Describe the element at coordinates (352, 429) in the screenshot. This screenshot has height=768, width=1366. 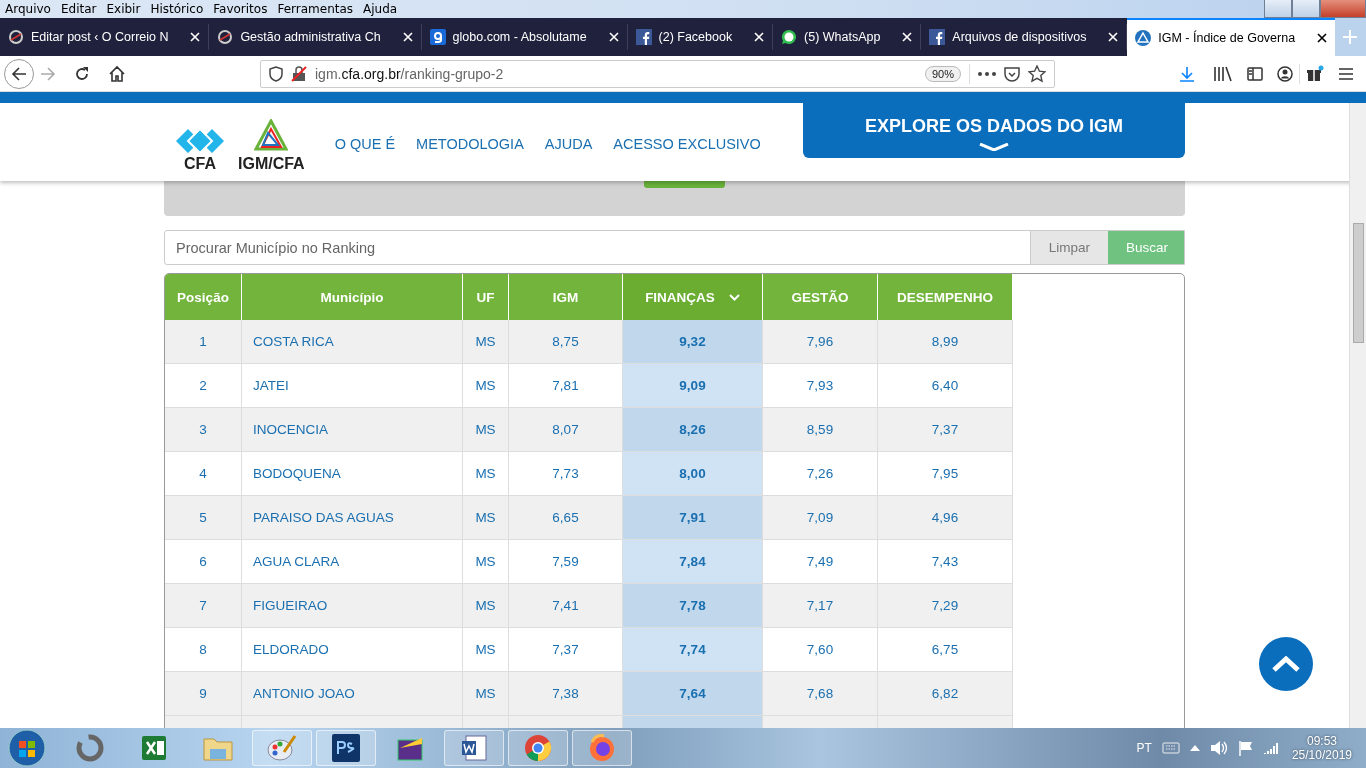
I see `table-cell: INOCENCIA` at that location.